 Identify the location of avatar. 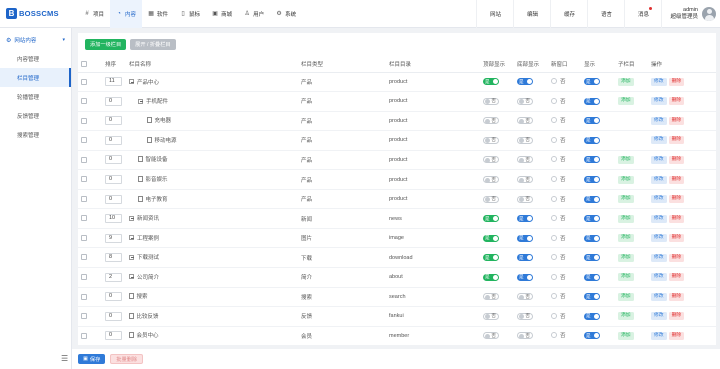
(709, 13).